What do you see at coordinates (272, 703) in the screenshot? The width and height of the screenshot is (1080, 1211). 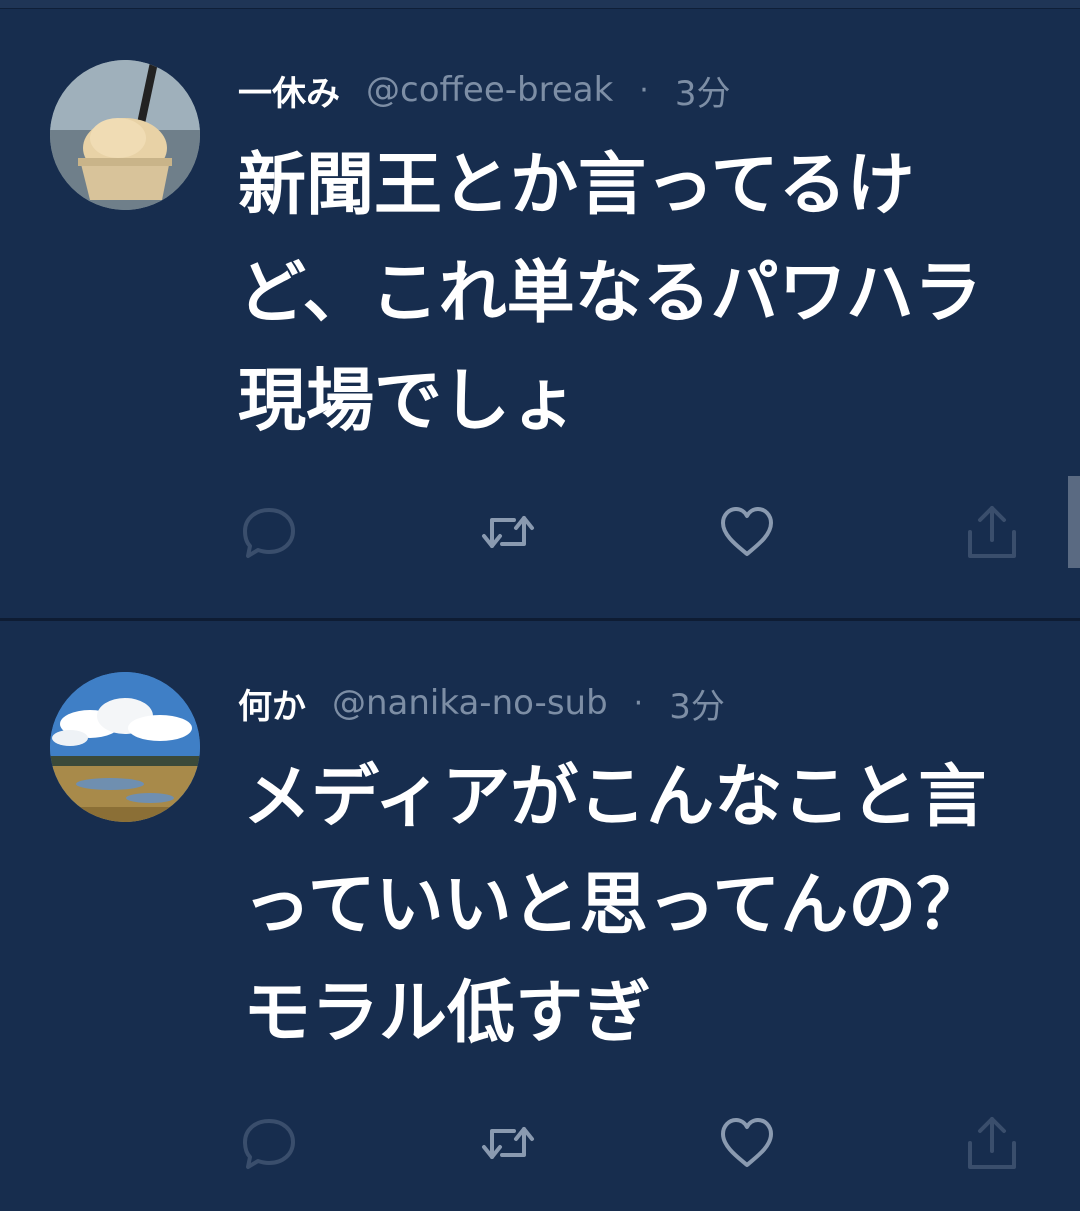 I see `display-name: 何か` at bounding box center [272, 703].